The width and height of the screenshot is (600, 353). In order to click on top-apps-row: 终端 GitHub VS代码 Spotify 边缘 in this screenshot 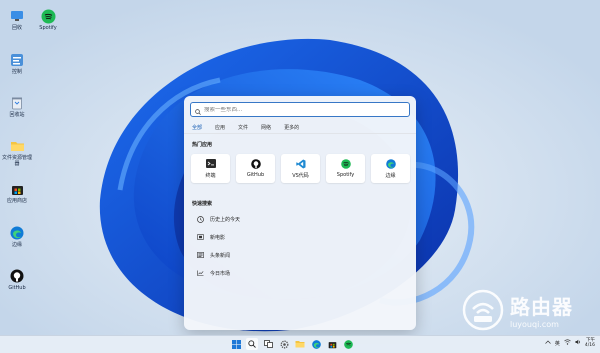, I will do `click(300, 168)`.